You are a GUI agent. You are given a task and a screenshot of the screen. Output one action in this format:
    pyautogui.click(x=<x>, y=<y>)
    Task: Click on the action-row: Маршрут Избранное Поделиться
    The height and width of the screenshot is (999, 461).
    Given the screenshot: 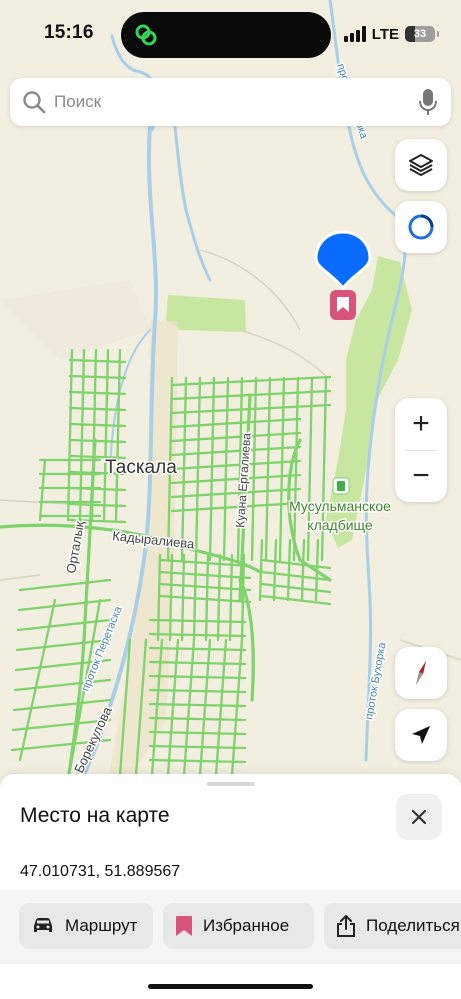 What is the action you would take?
    pyautogui.click(x=230, y=927)
    